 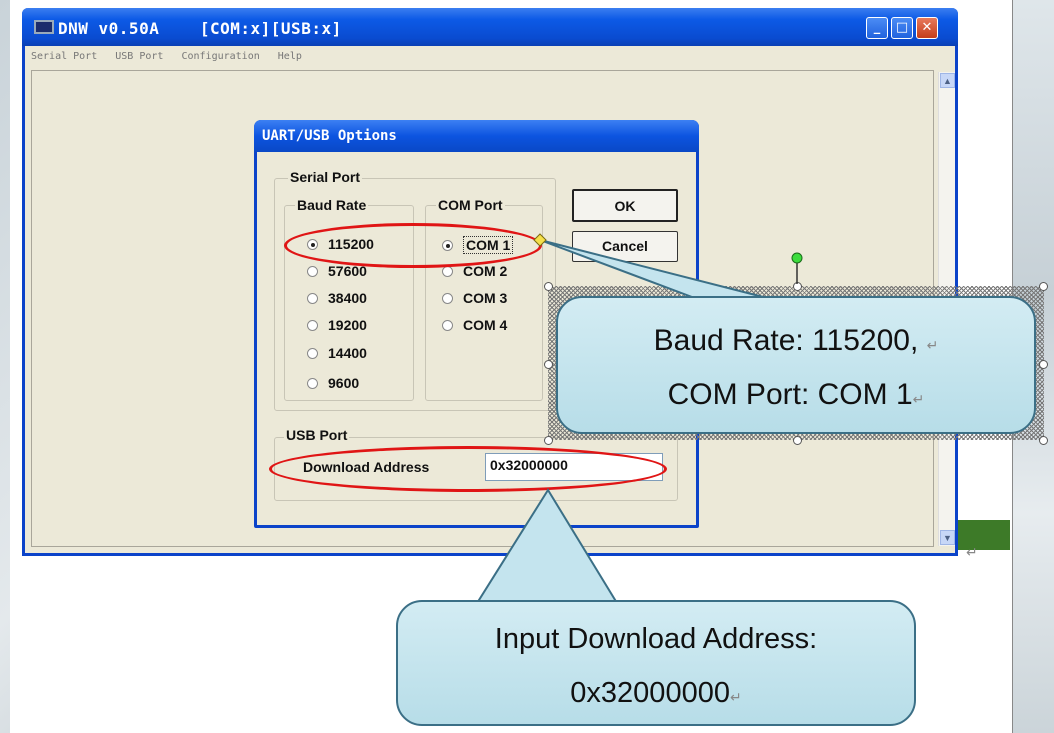 I want to click on serial-callout-line2: COM Port: COM 1, so click(x=790, y=394).